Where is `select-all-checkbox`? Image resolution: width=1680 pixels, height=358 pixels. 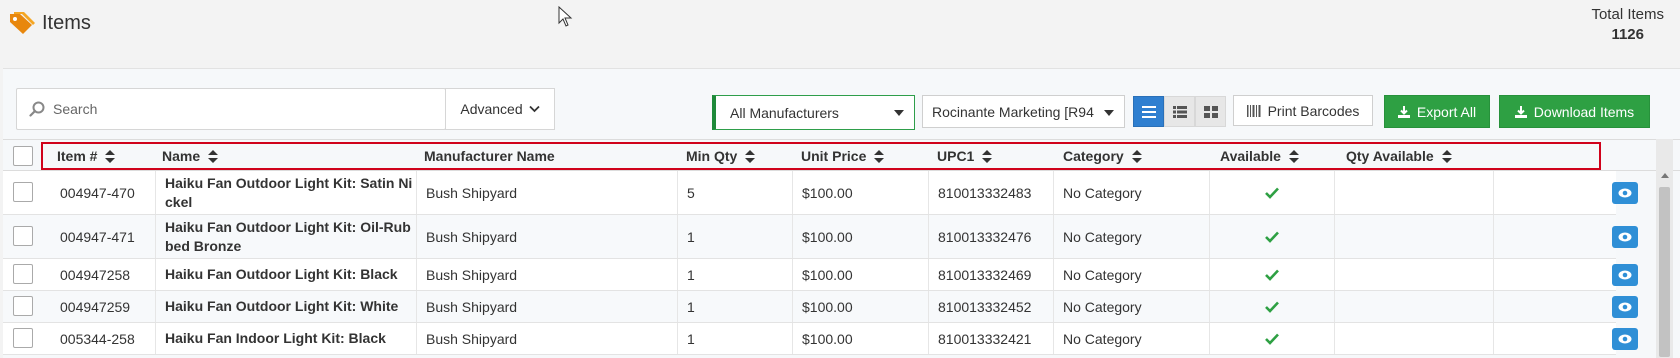 select-all-checkbox is located at coordinates (23, 156).